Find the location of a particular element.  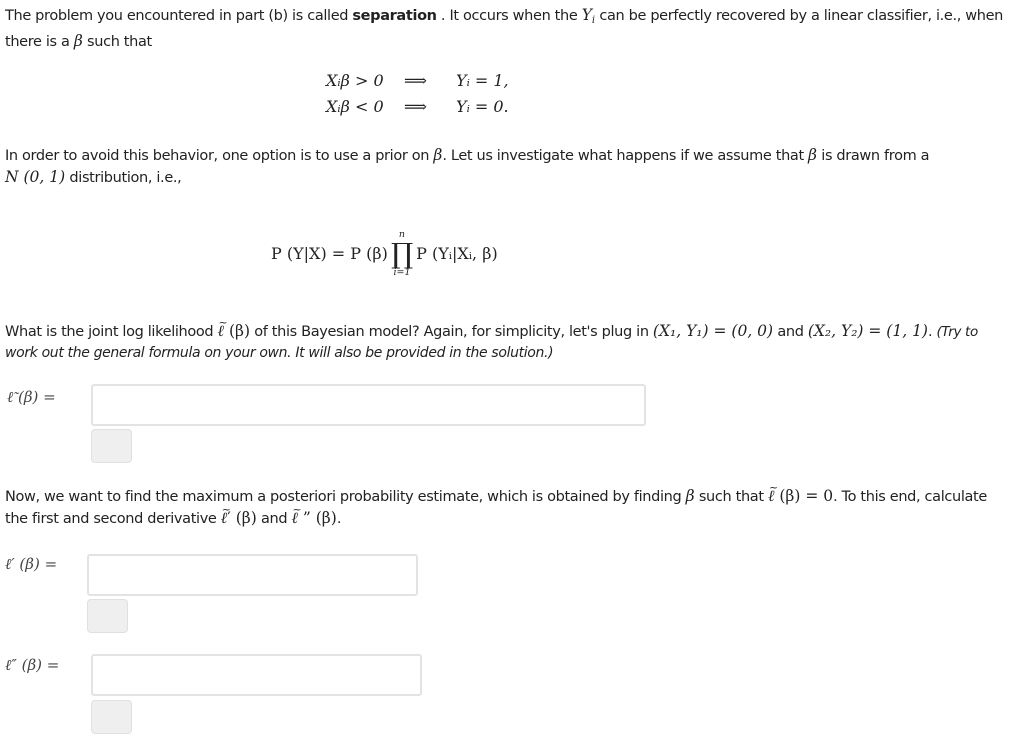

first-derivative-preview-button is located at coordinates (107, 616).